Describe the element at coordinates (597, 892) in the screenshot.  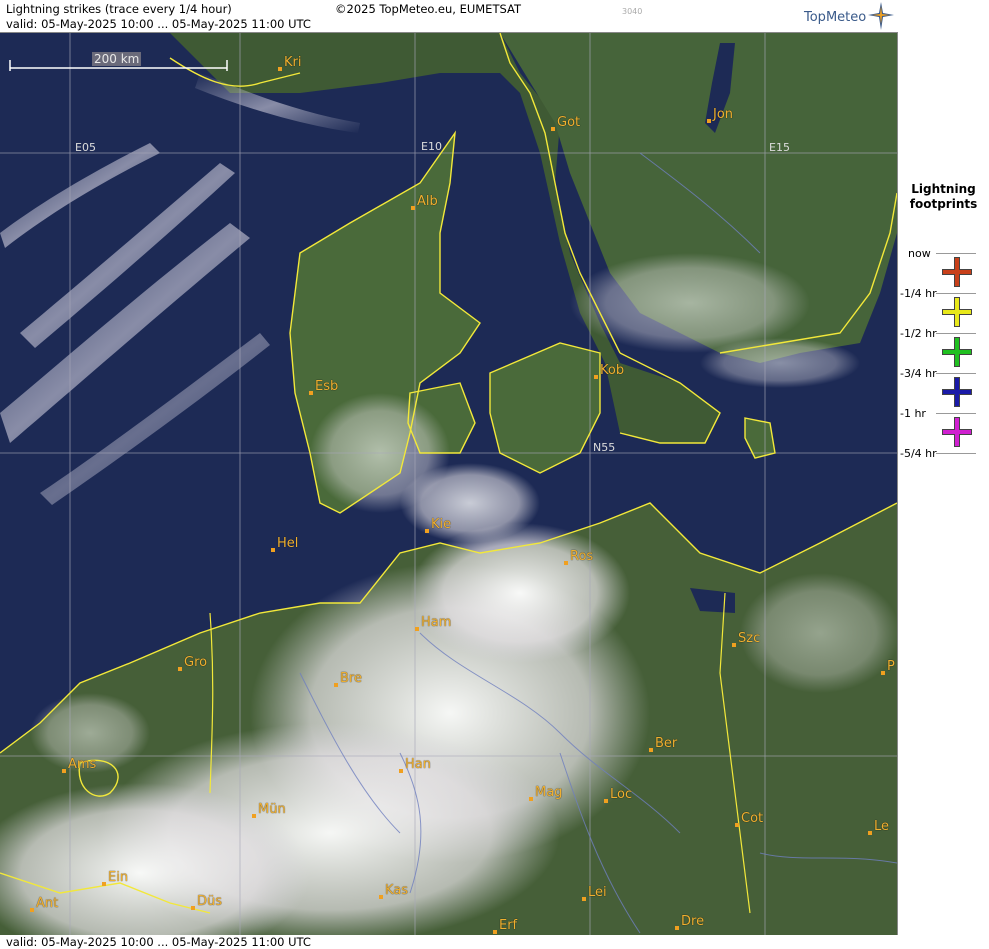
I see `city-label: Lei` at that location.